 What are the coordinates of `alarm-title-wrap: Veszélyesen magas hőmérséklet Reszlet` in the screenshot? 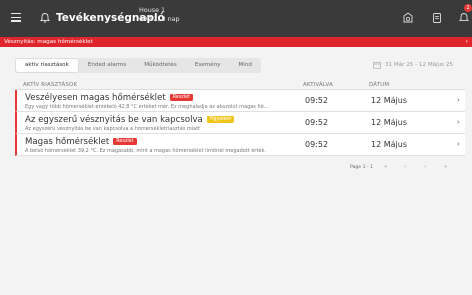 It's located at (109, 98).